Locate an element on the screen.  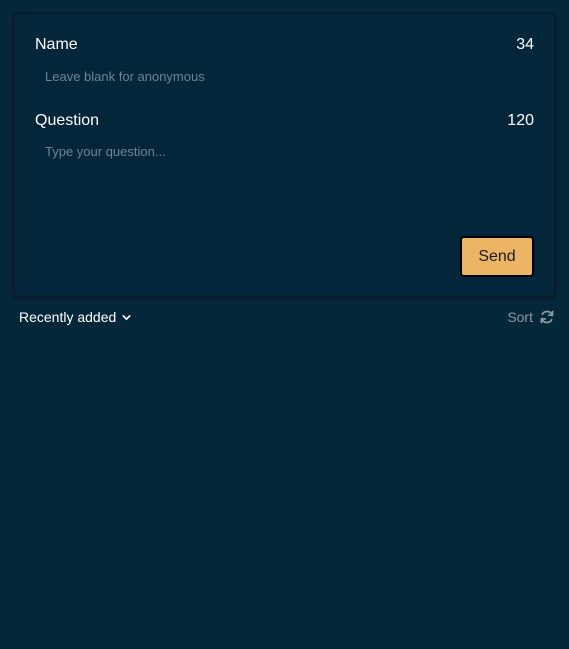
order-dropdown: Recently added is located at coordinates (75, 317).